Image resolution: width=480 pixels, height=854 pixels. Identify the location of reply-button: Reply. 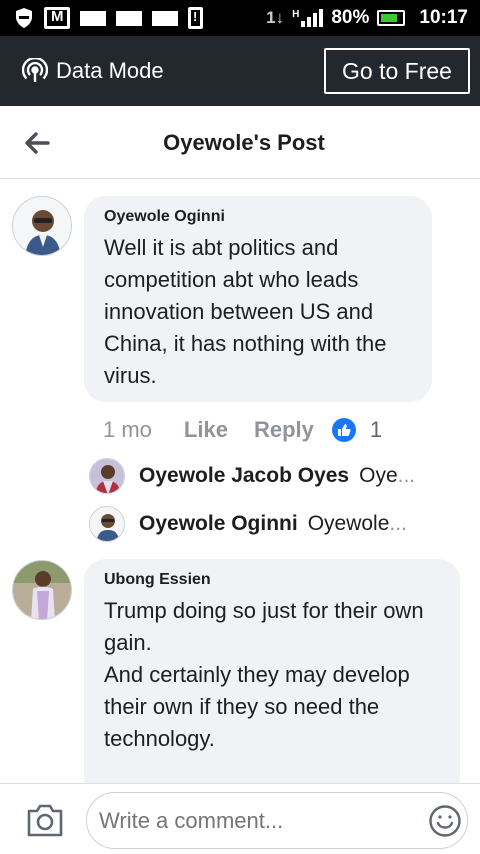
(284, 430).